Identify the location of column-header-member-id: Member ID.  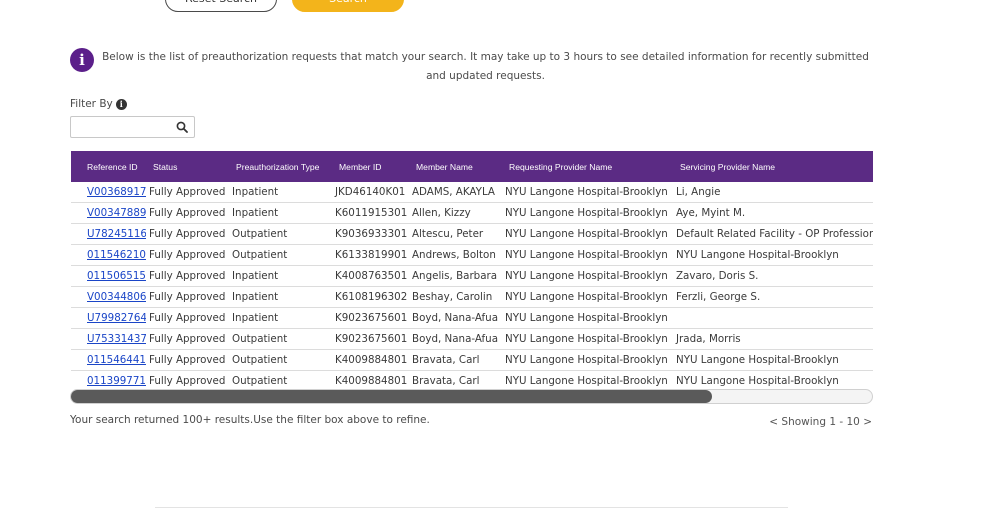
(370, 166).